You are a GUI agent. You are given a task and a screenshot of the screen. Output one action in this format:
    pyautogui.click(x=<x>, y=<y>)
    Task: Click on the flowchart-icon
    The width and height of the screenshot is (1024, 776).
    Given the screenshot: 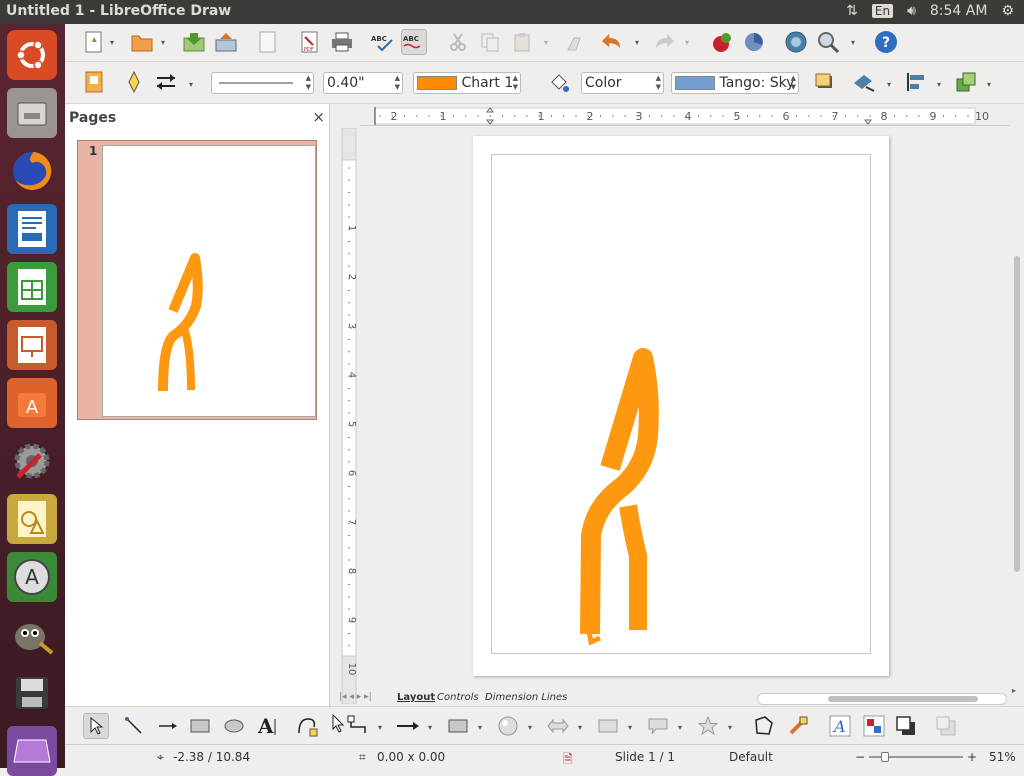 What is the action you would take?
    pyautogui.click(x=608, y=726)
    